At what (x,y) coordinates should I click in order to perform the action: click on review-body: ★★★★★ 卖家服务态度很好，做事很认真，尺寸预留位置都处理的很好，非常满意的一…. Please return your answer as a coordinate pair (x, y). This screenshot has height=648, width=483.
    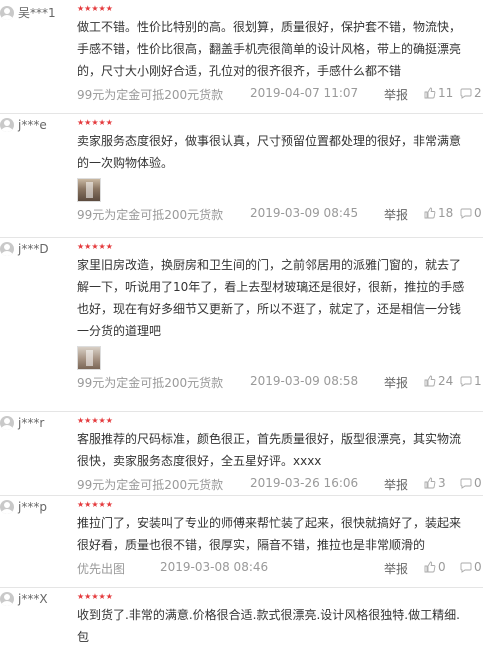
    Looking at the image, I should click on (280, 170).